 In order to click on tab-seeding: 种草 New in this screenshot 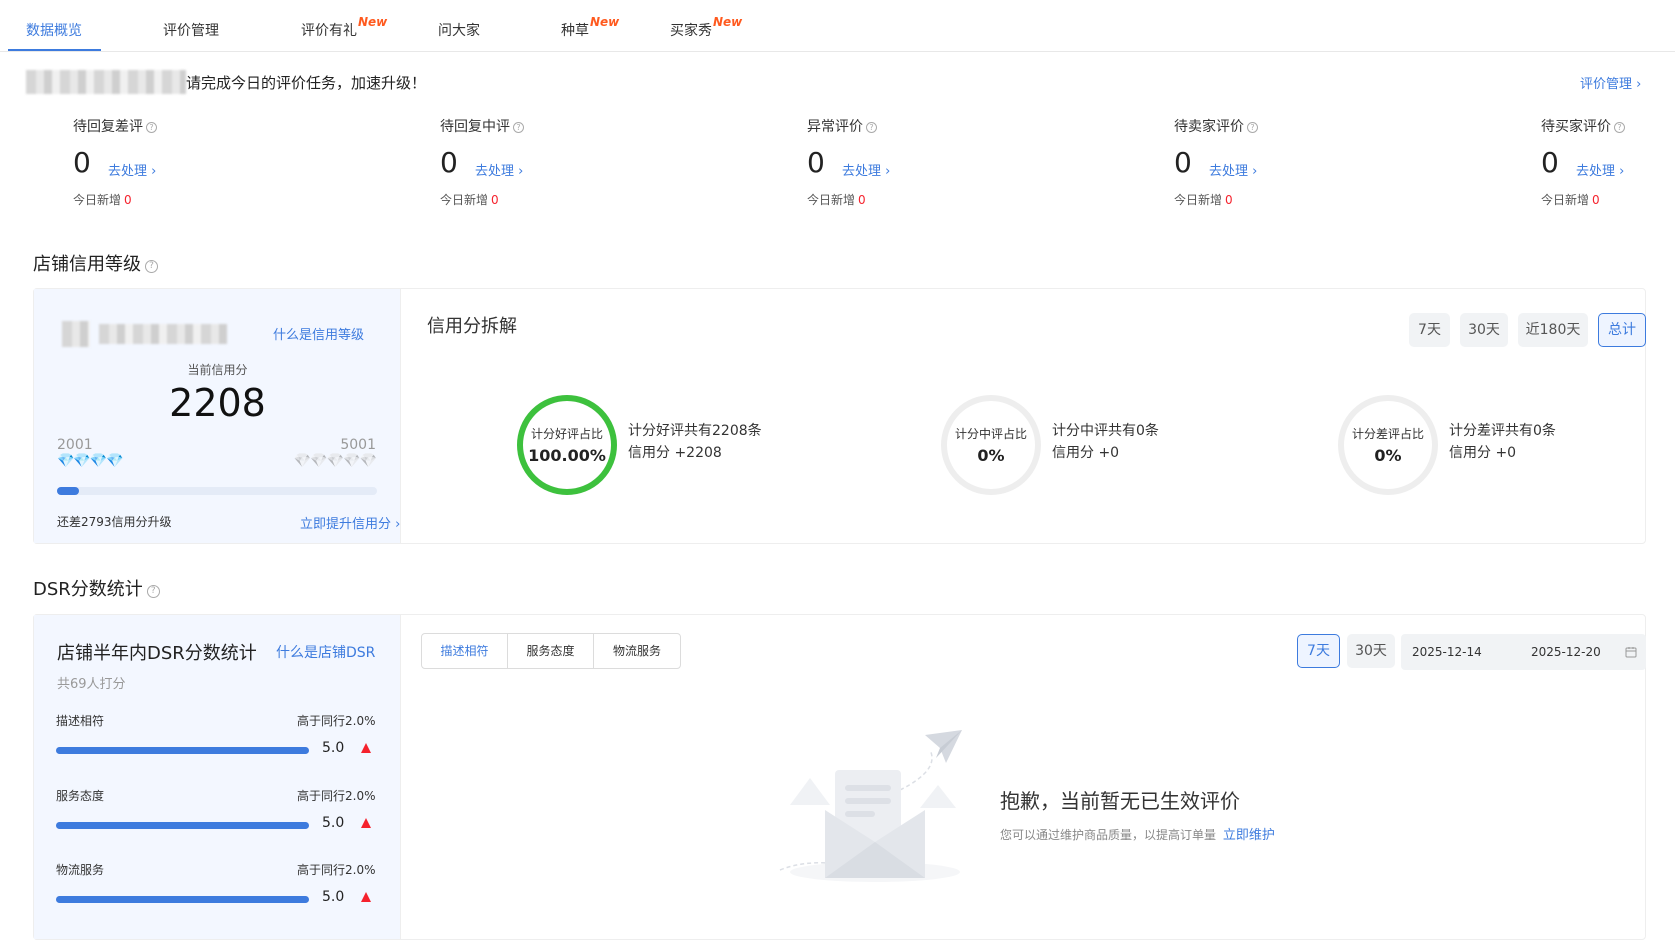, I will do `click(590, 27)`.